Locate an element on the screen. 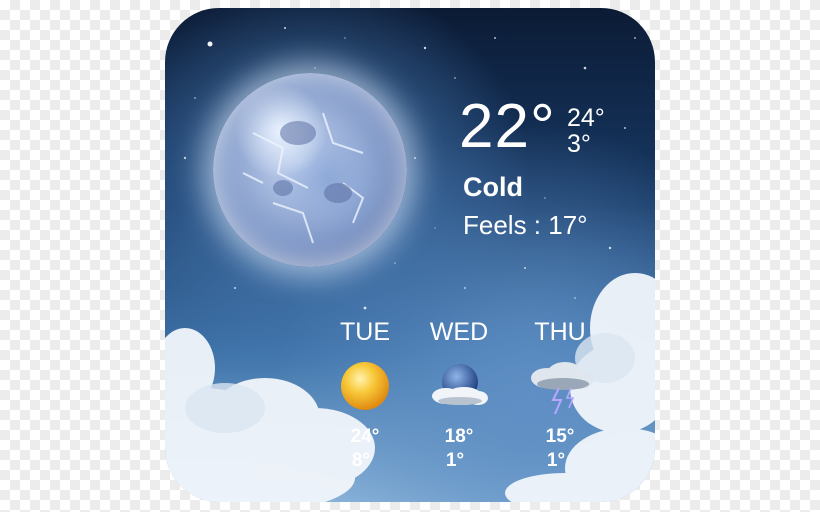  low-temperature: 3° is located at coordinates (579, 144).